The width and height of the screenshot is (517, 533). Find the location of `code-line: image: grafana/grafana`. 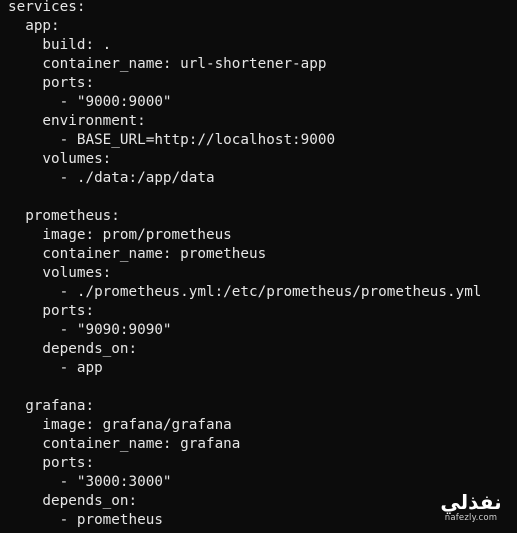

code-line: image: grafana/grafana is located at coordinates (120, 425).